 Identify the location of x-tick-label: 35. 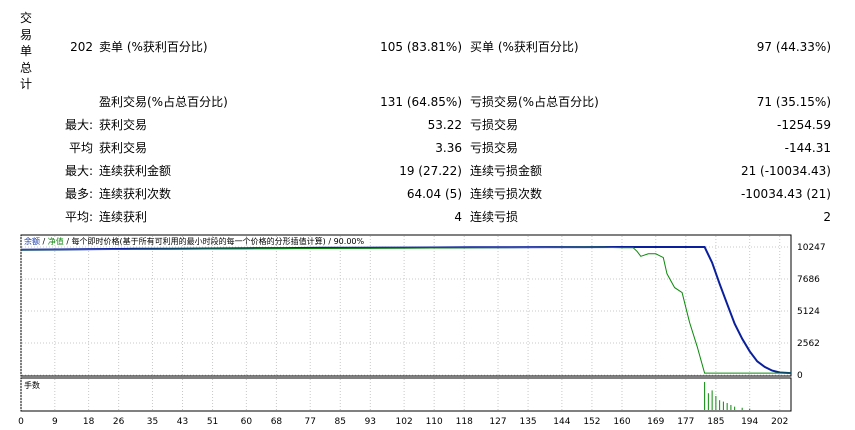
(152, 422).